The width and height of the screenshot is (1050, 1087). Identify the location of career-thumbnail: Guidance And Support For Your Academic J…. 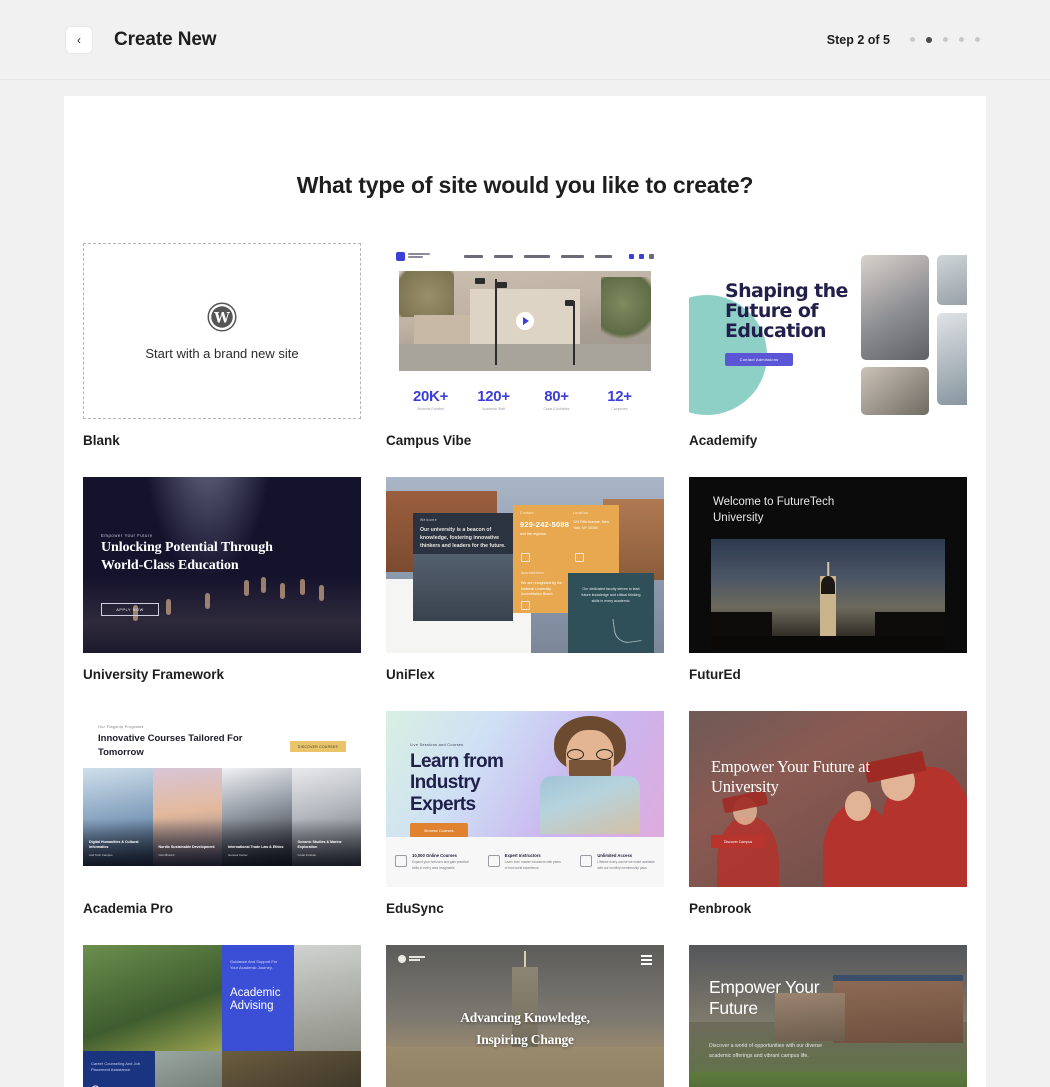
(222, 1016).